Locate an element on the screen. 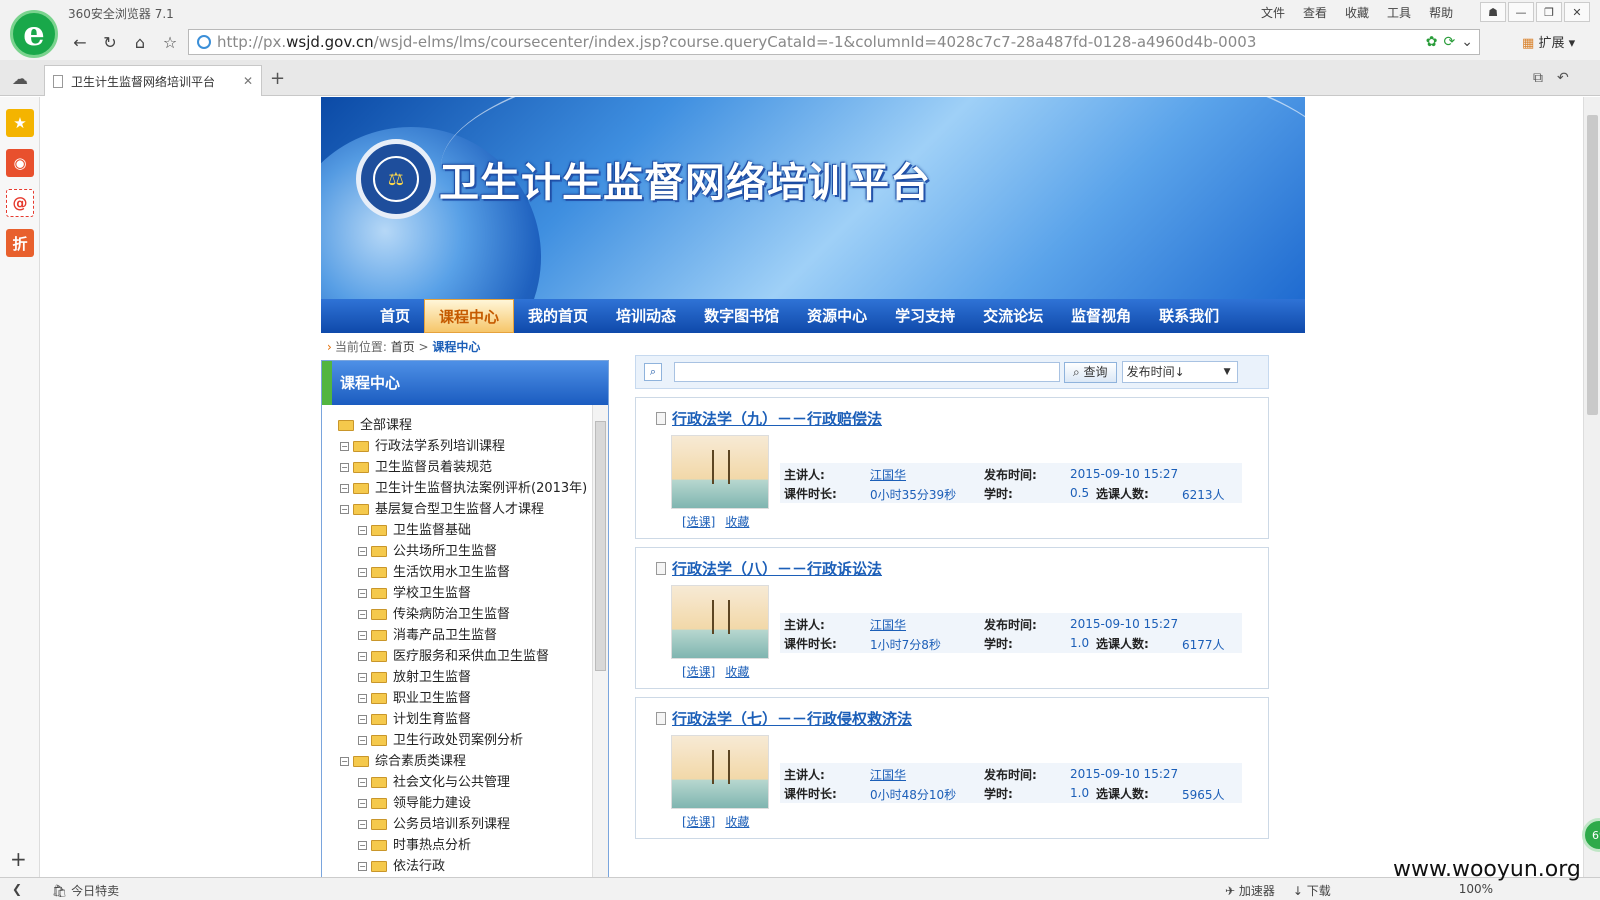 The width and height of the screenshot is (1600, 900). home-icon: ⌂ is located at coordinates (140, 42).